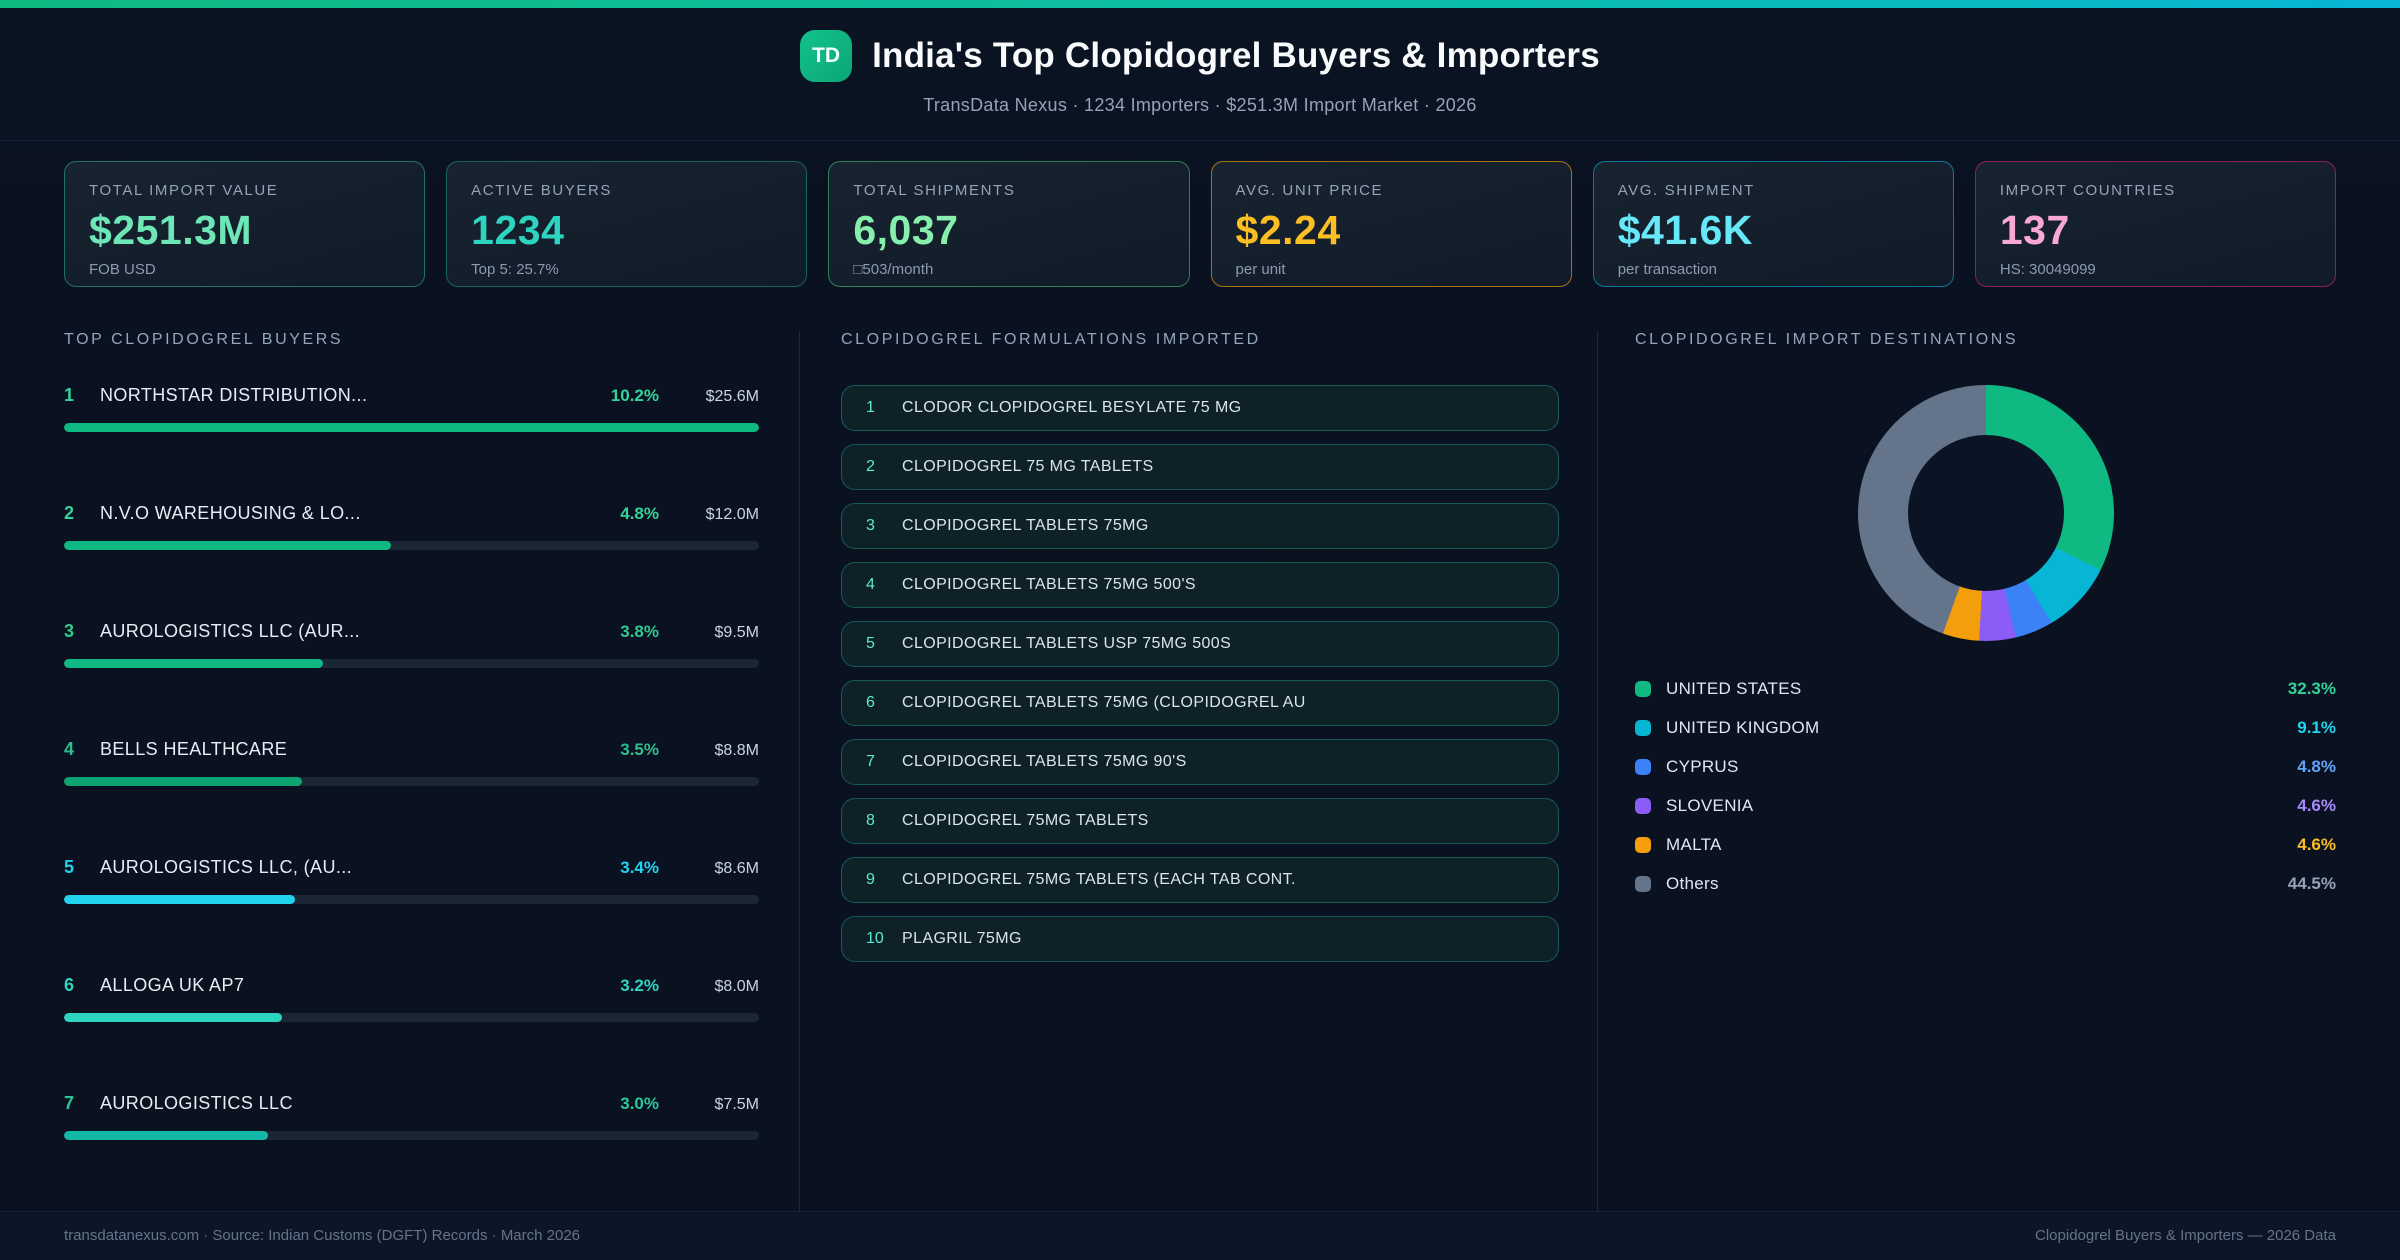 The width and height of the screenshot is (2400, 1260). Describe the element at coordinates (1734, 689) in the screenshot. I see `legend-label: UNITED STATES` at that location.